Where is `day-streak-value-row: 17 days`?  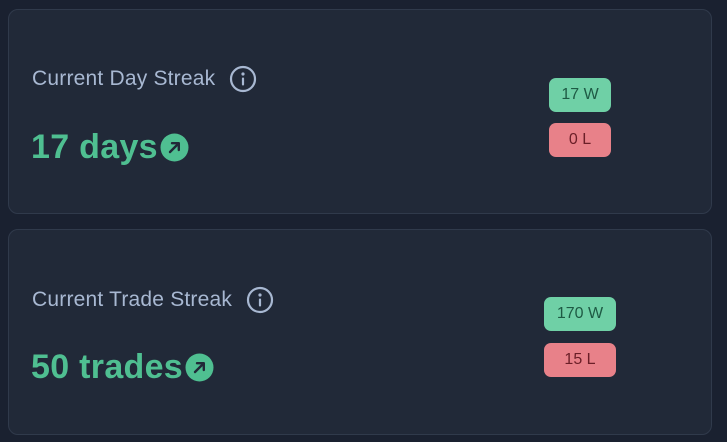
day-streak-value-row: 17 days is located at coordinates (110, 147).